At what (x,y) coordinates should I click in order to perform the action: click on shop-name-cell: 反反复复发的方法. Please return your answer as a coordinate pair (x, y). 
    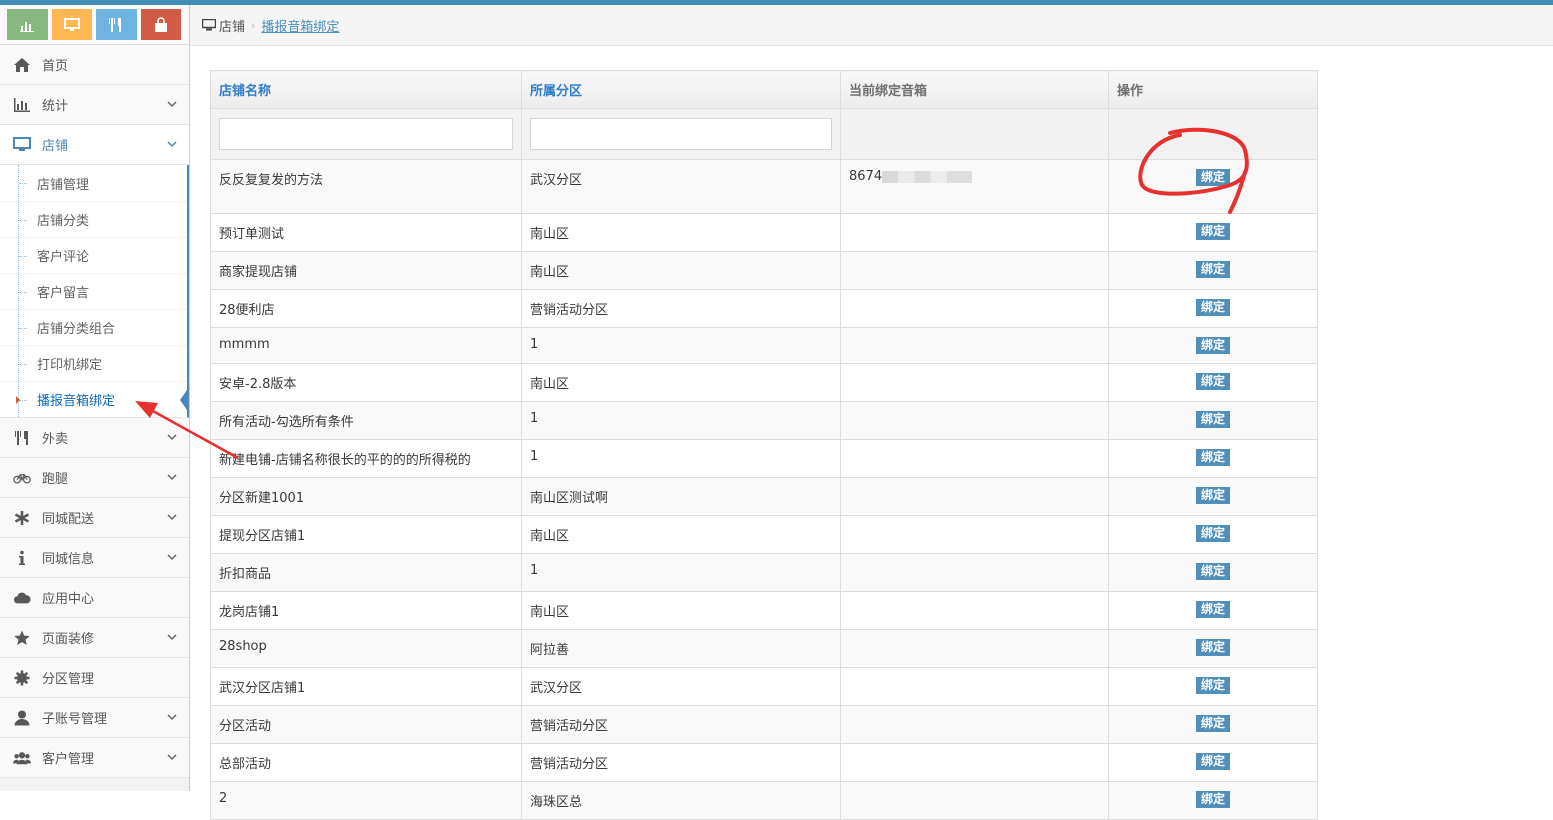
    Looking at the image, I should click on (366, 186).